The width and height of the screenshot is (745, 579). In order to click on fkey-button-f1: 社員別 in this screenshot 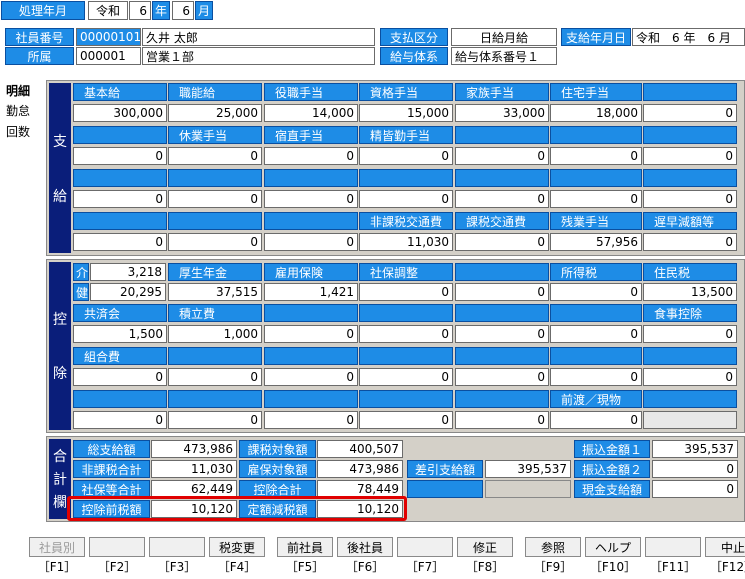, I will do `click(57, 547)`.